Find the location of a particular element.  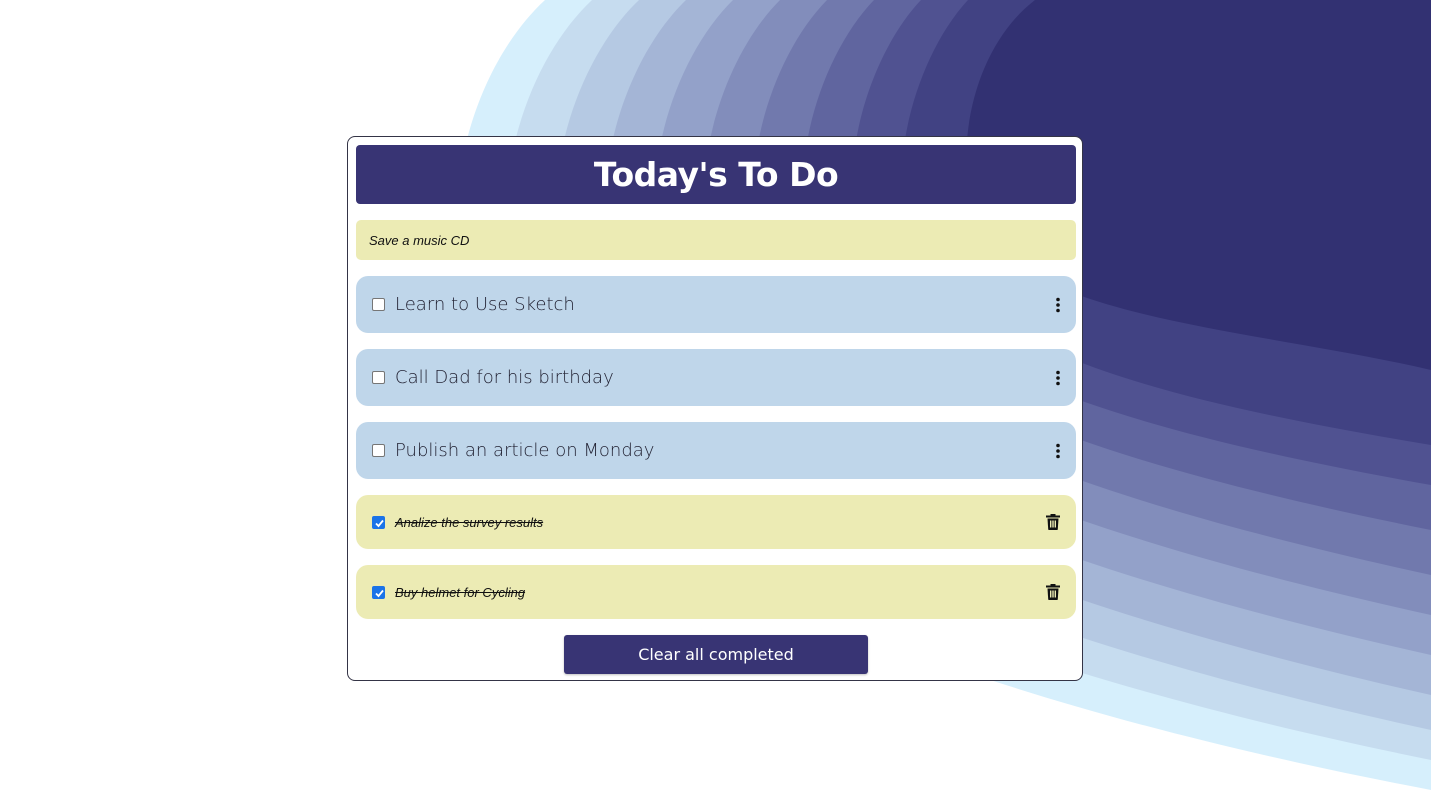

new-task-input: Save a music CD is located at coordinates (716, 240).